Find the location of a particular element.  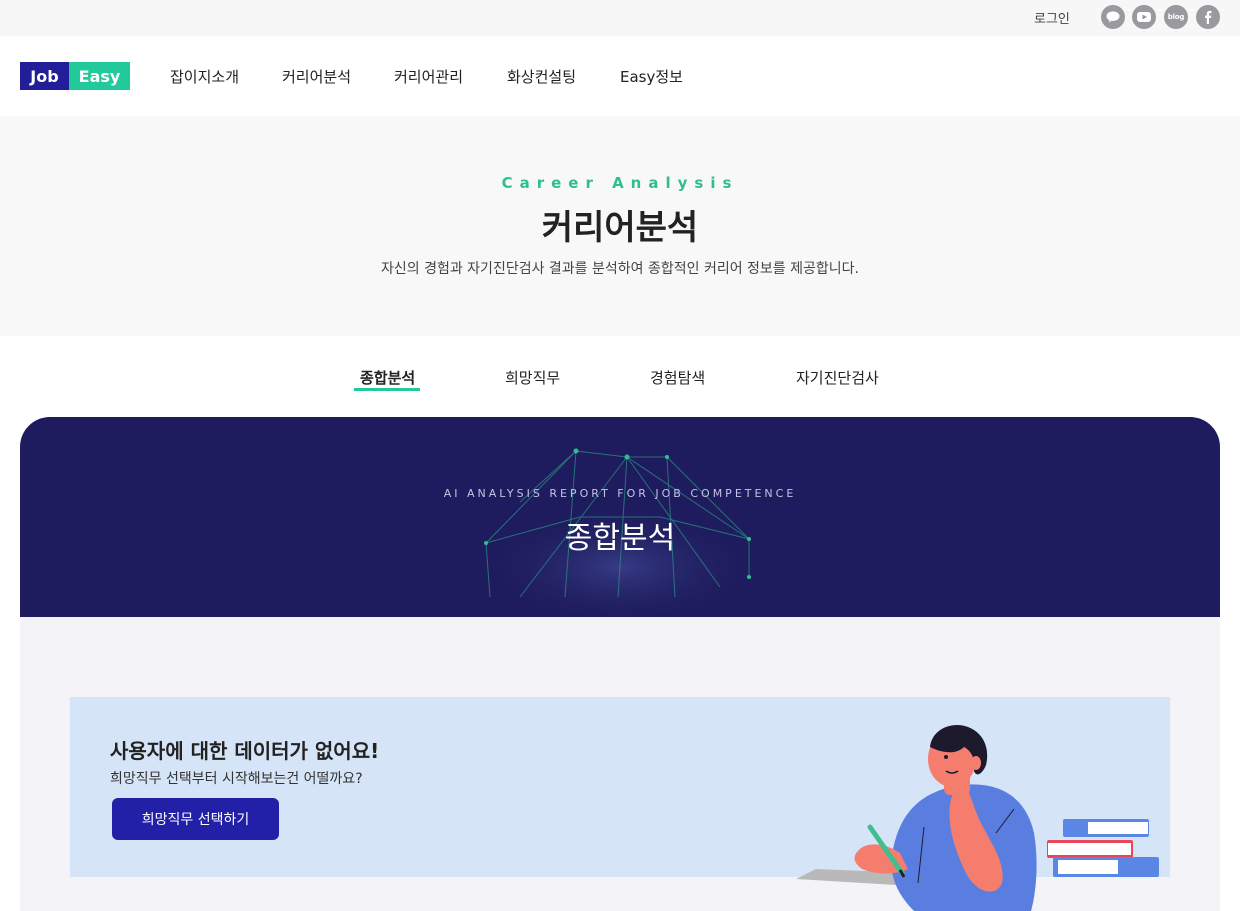

nav-item-career-management: 커리어관리 is located at coordinates (428, 76).